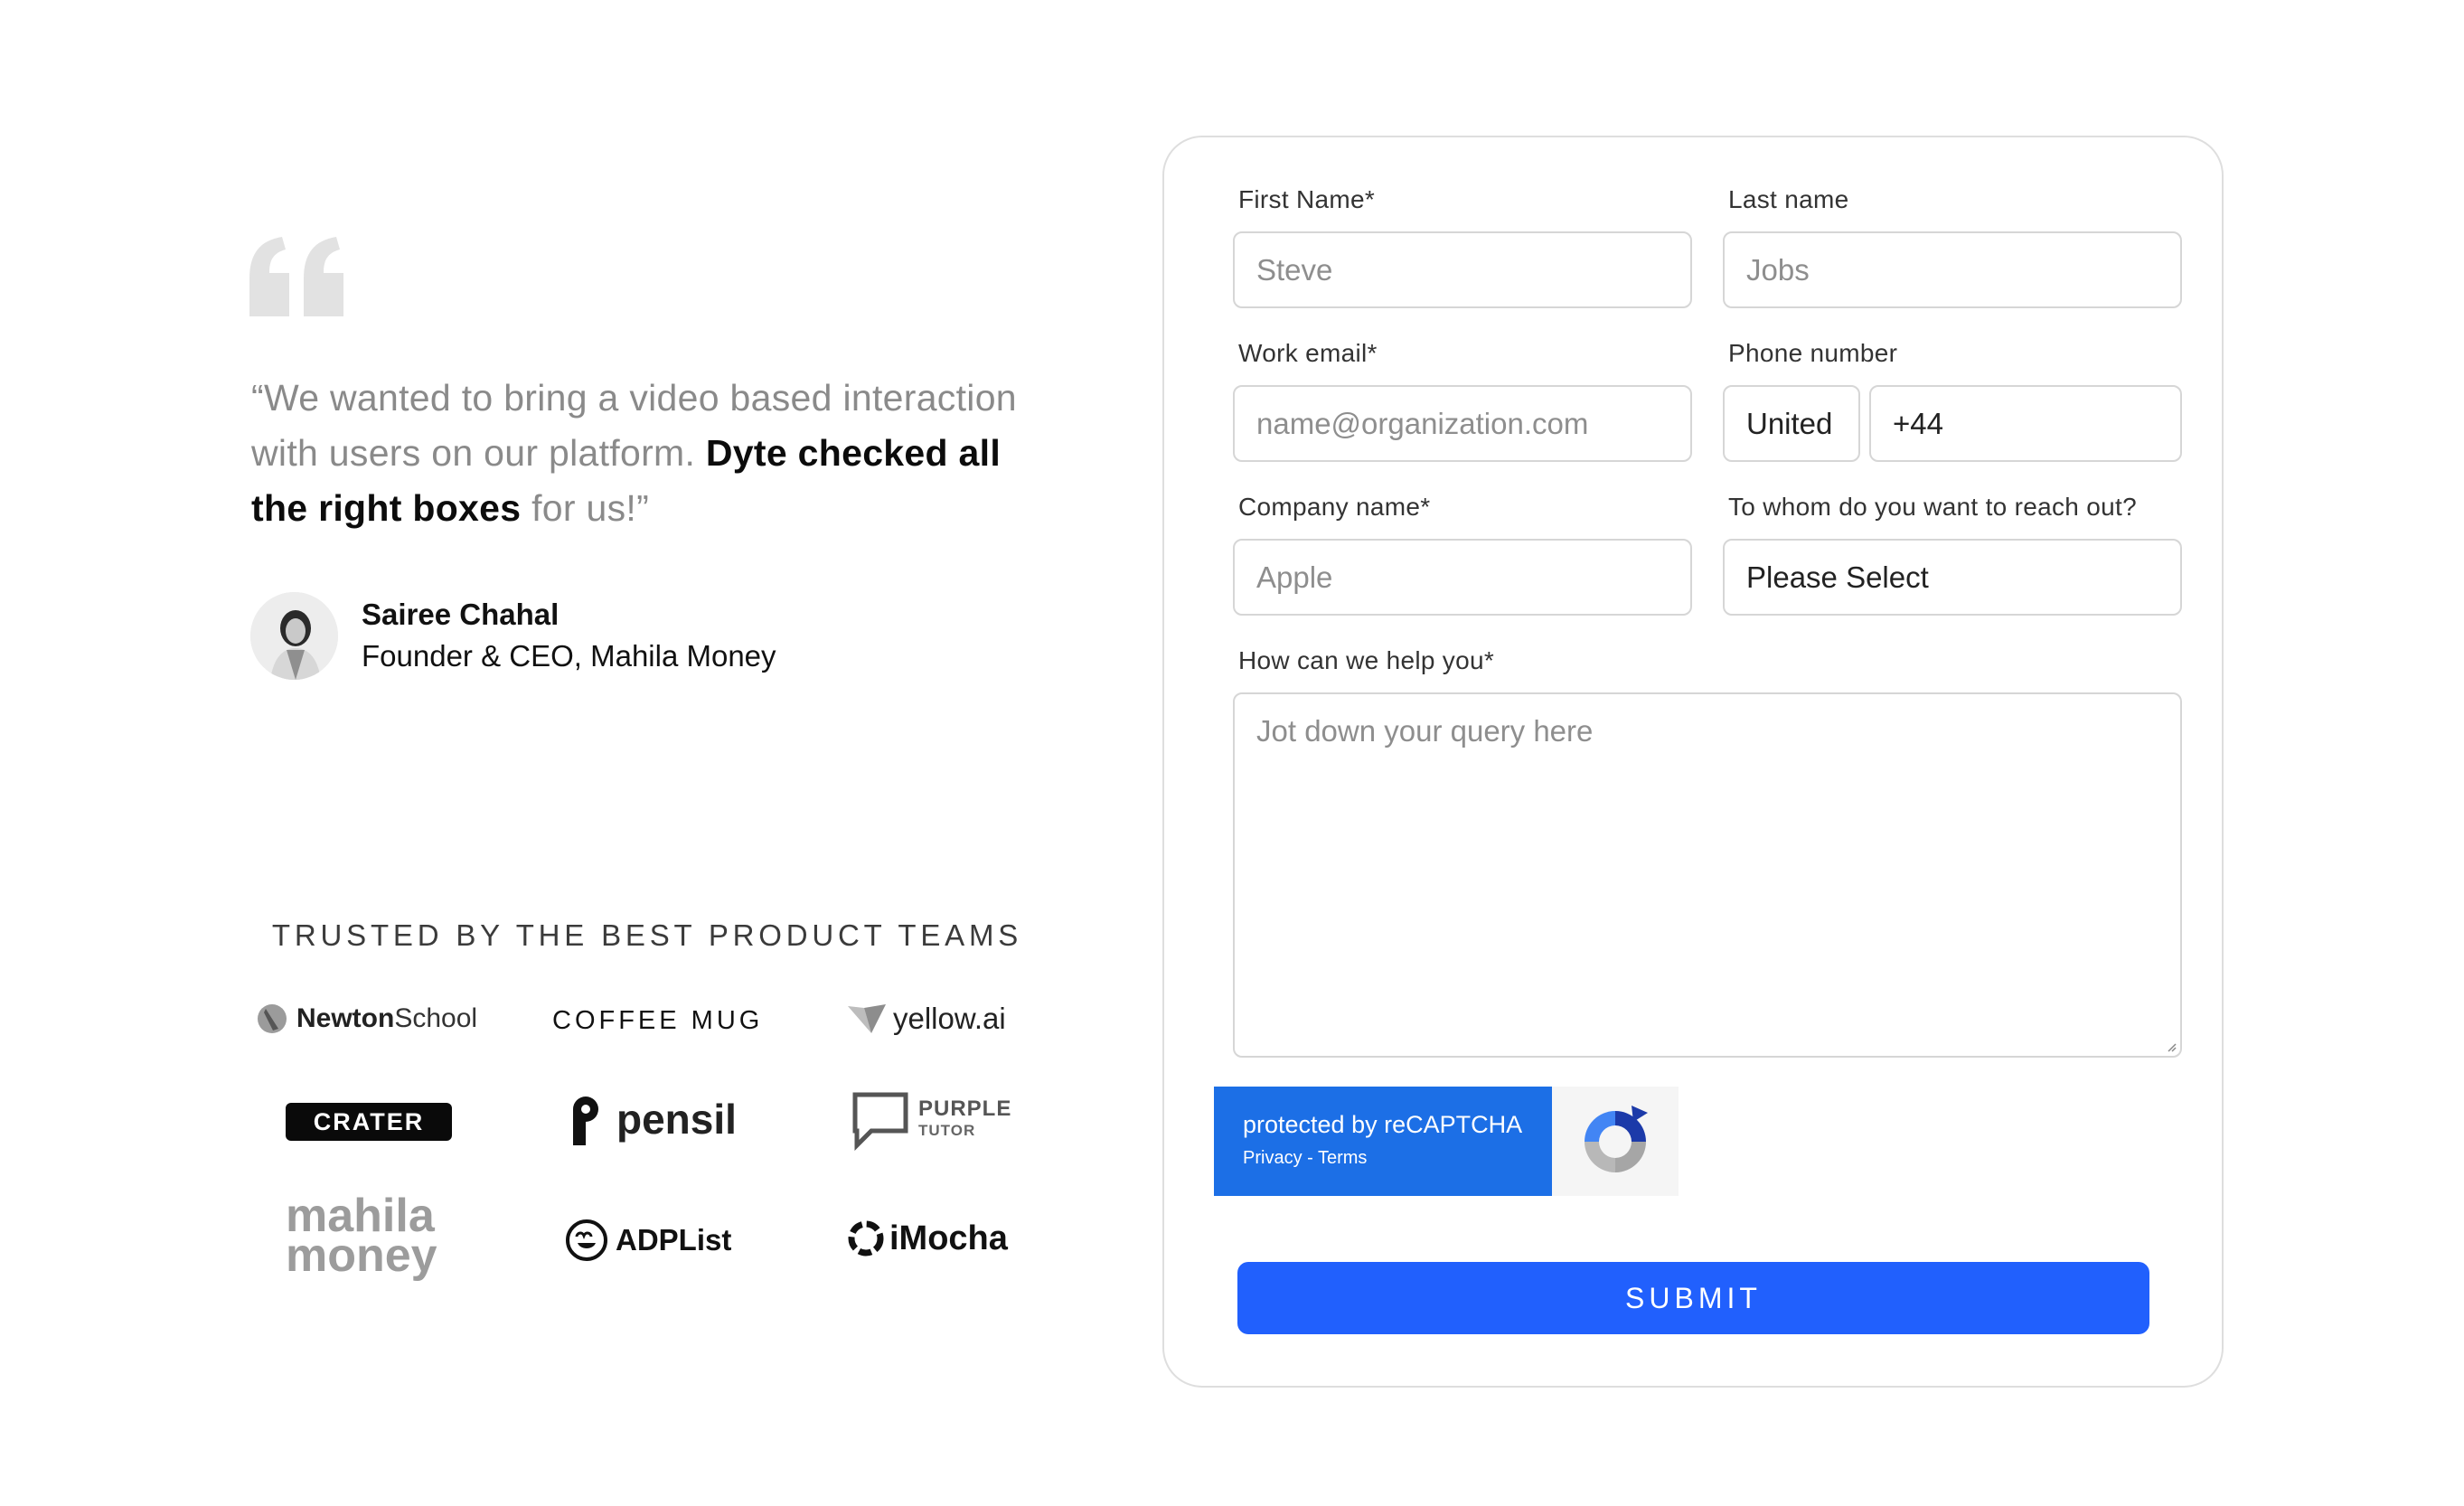 The image size is (2464, 1506). What do you see at coordinates (1462, 269) in the screenshot?
I see `first-name-input: Steve` at bounding box center [1462, 269].